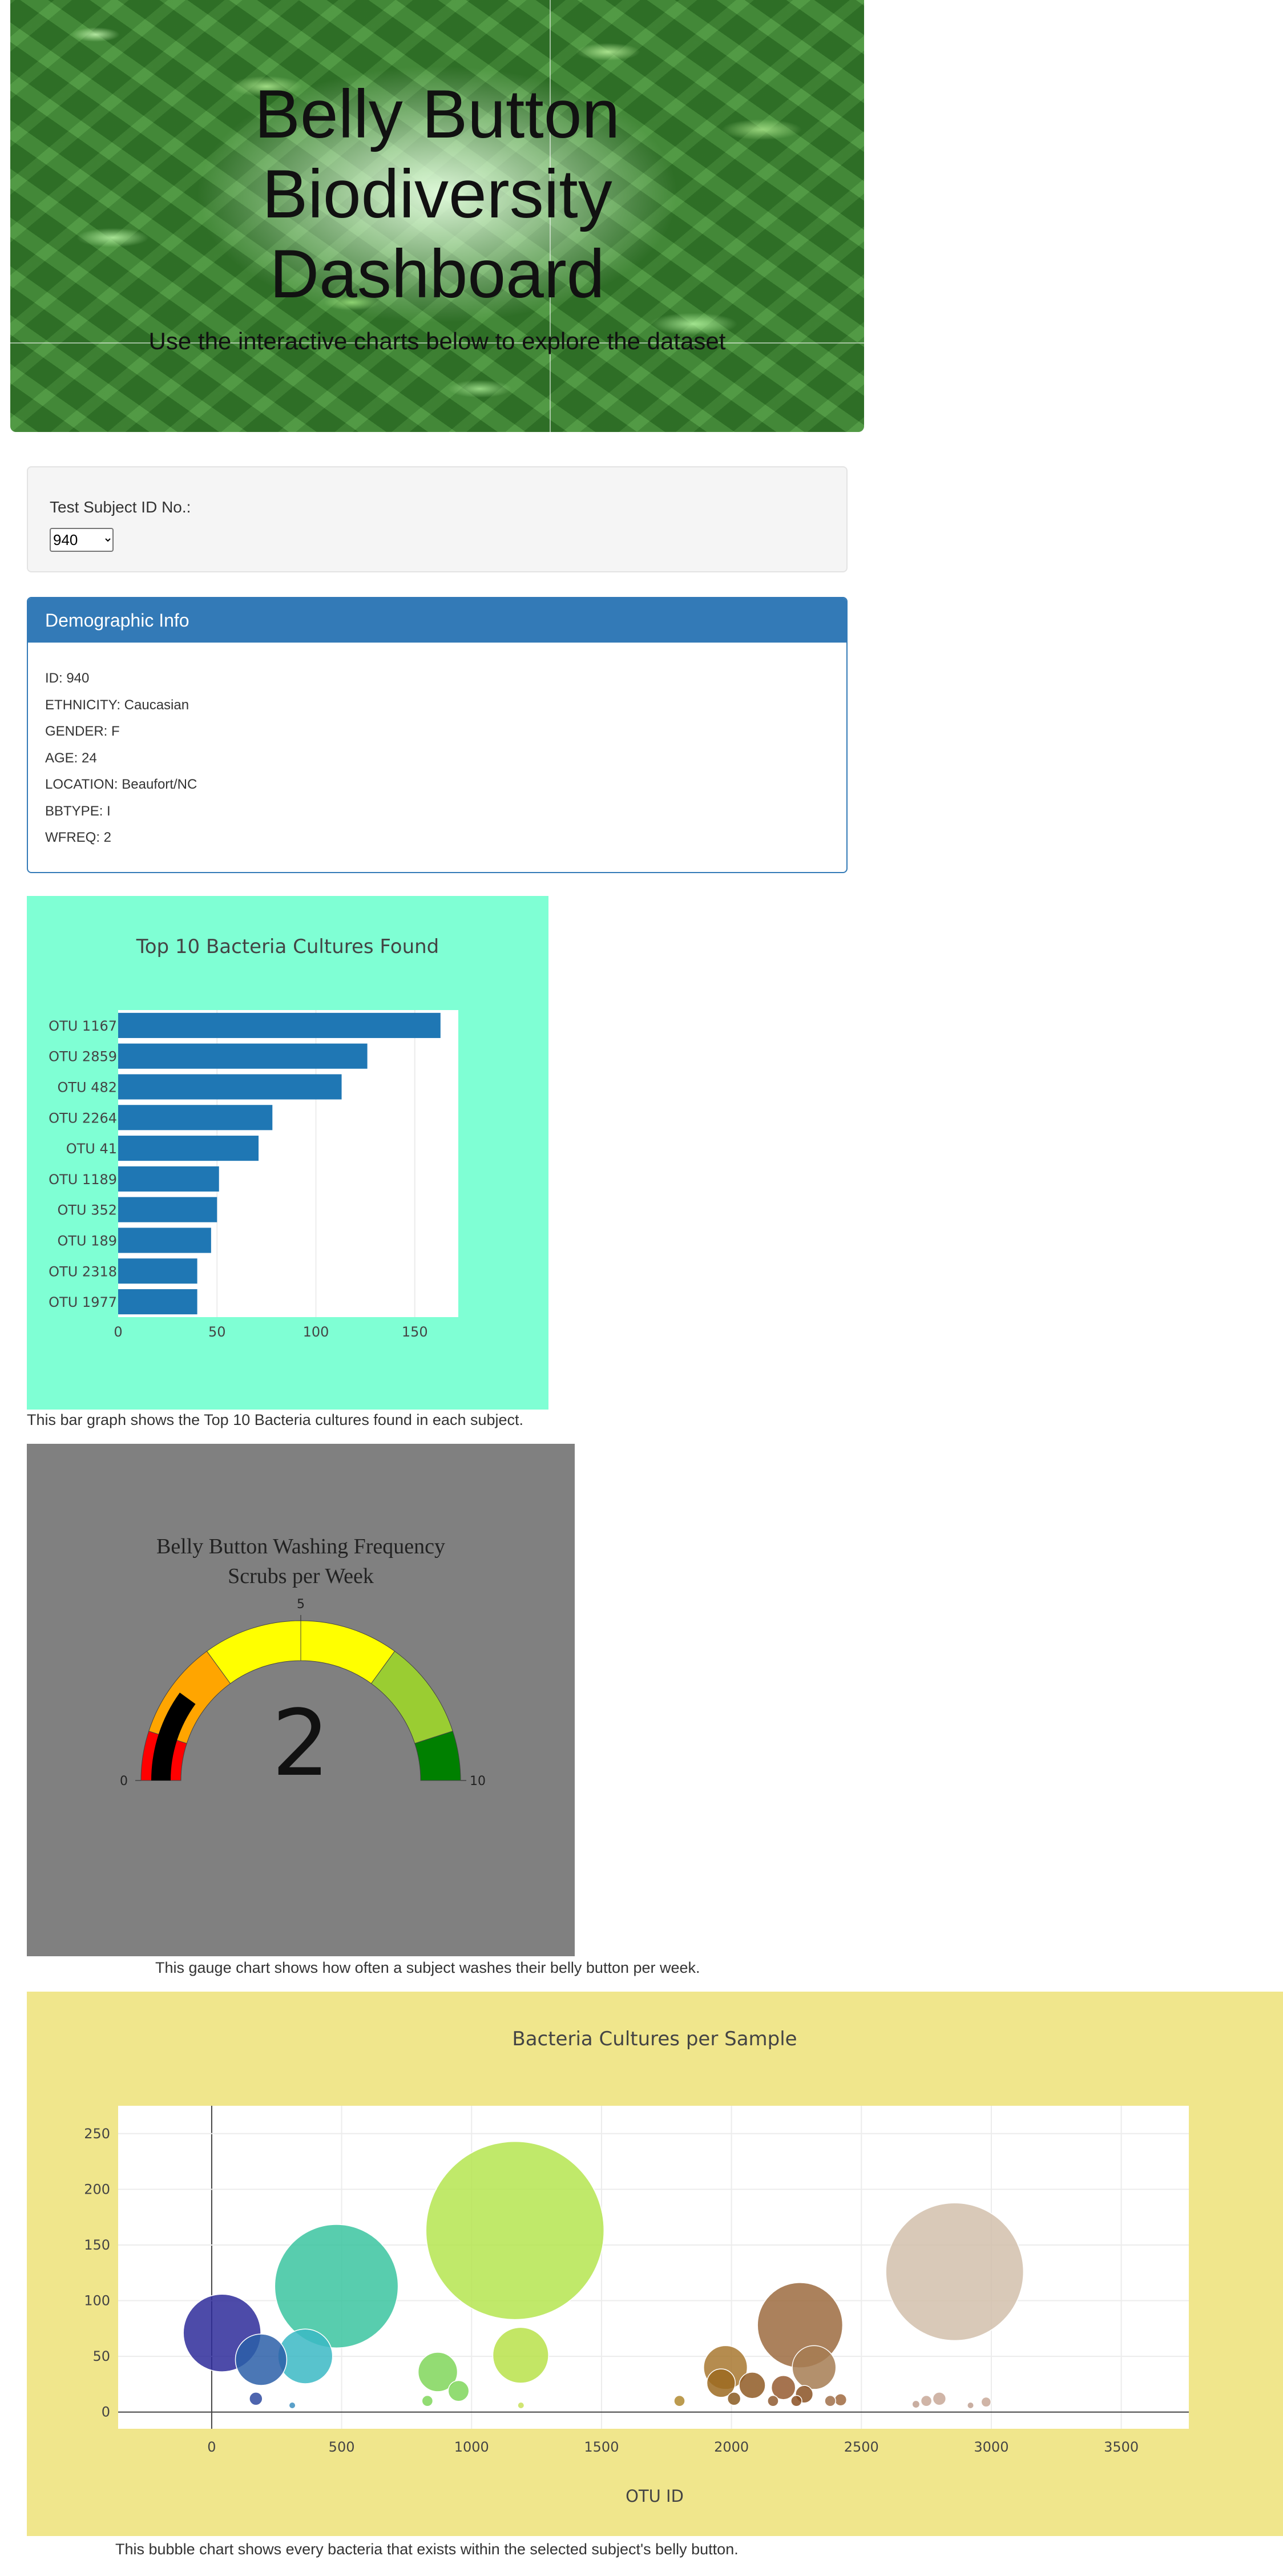 This screenshot has width=1283, height=2576. What do you see at coordinates (101, 2356) in the screenshot?
I see `bubble-y-tick-label: 50` at bounding box center [101, 2356].